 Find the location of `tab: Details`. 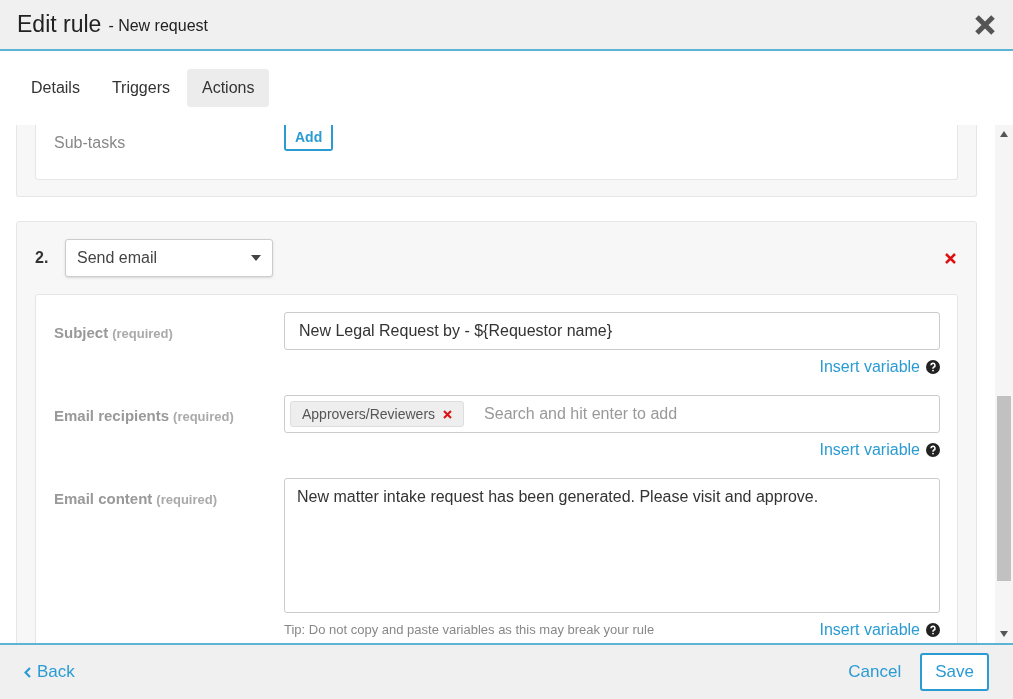

tab: Details is located at coordinates (55, 88).